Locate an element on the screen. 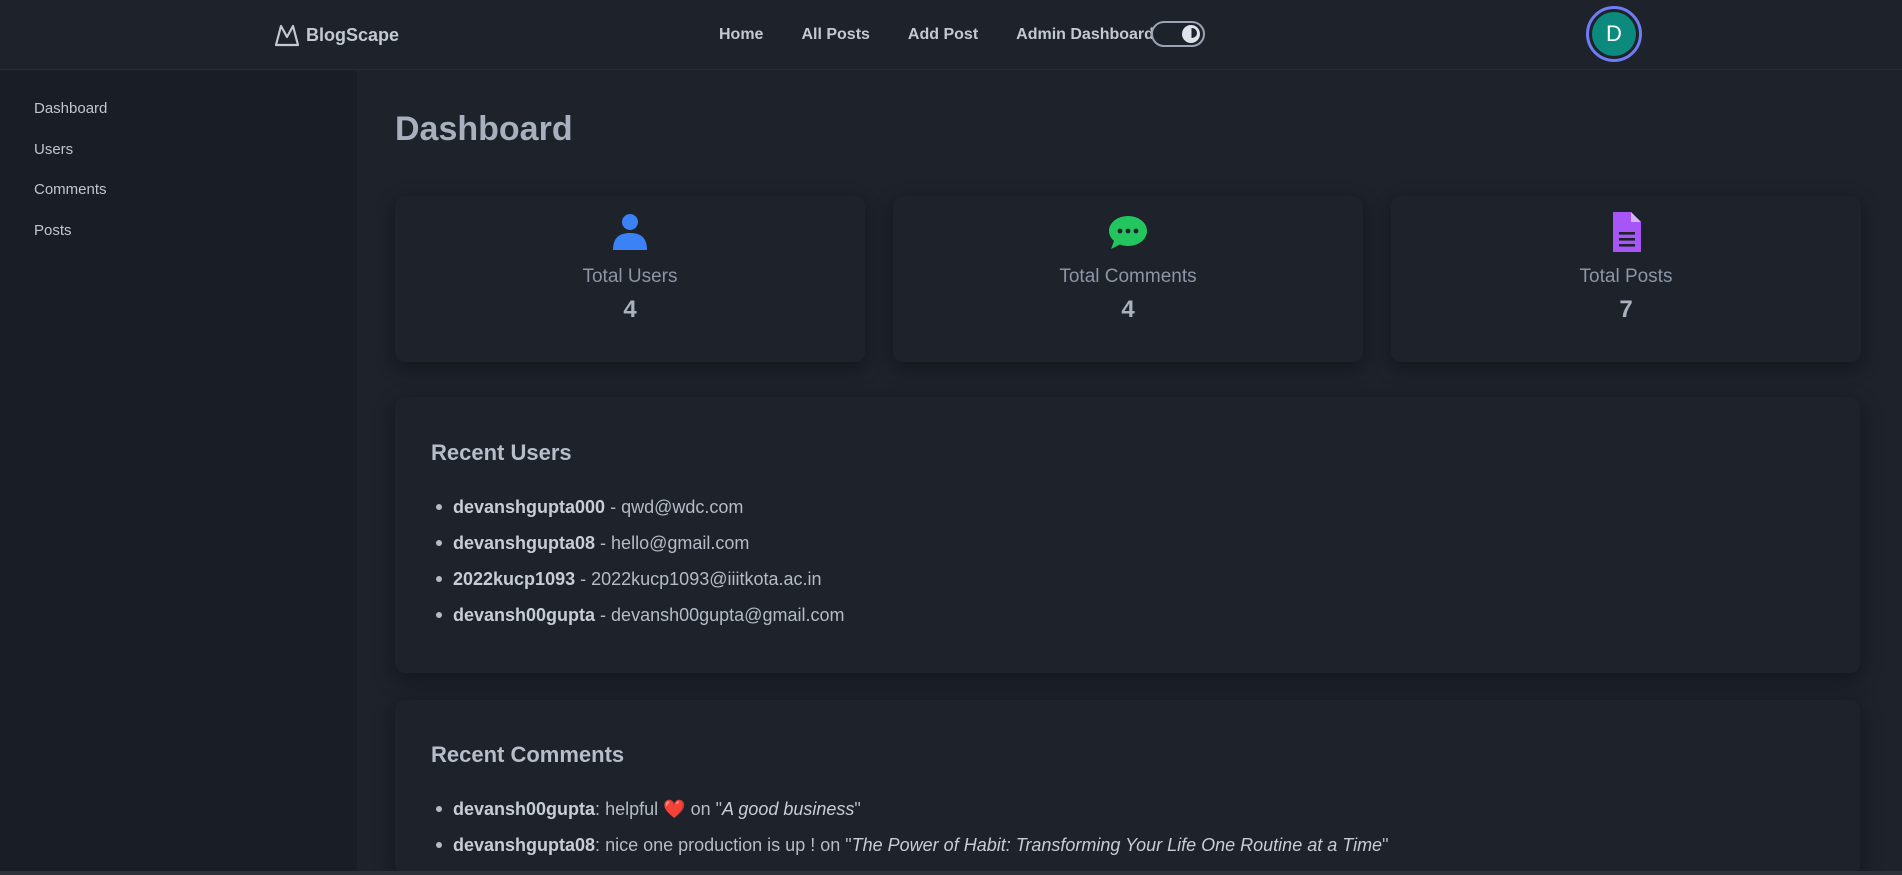 The width and height of the screenshot is (1902, 875). nav-home-link: Home is located at coordinates (741, 35).